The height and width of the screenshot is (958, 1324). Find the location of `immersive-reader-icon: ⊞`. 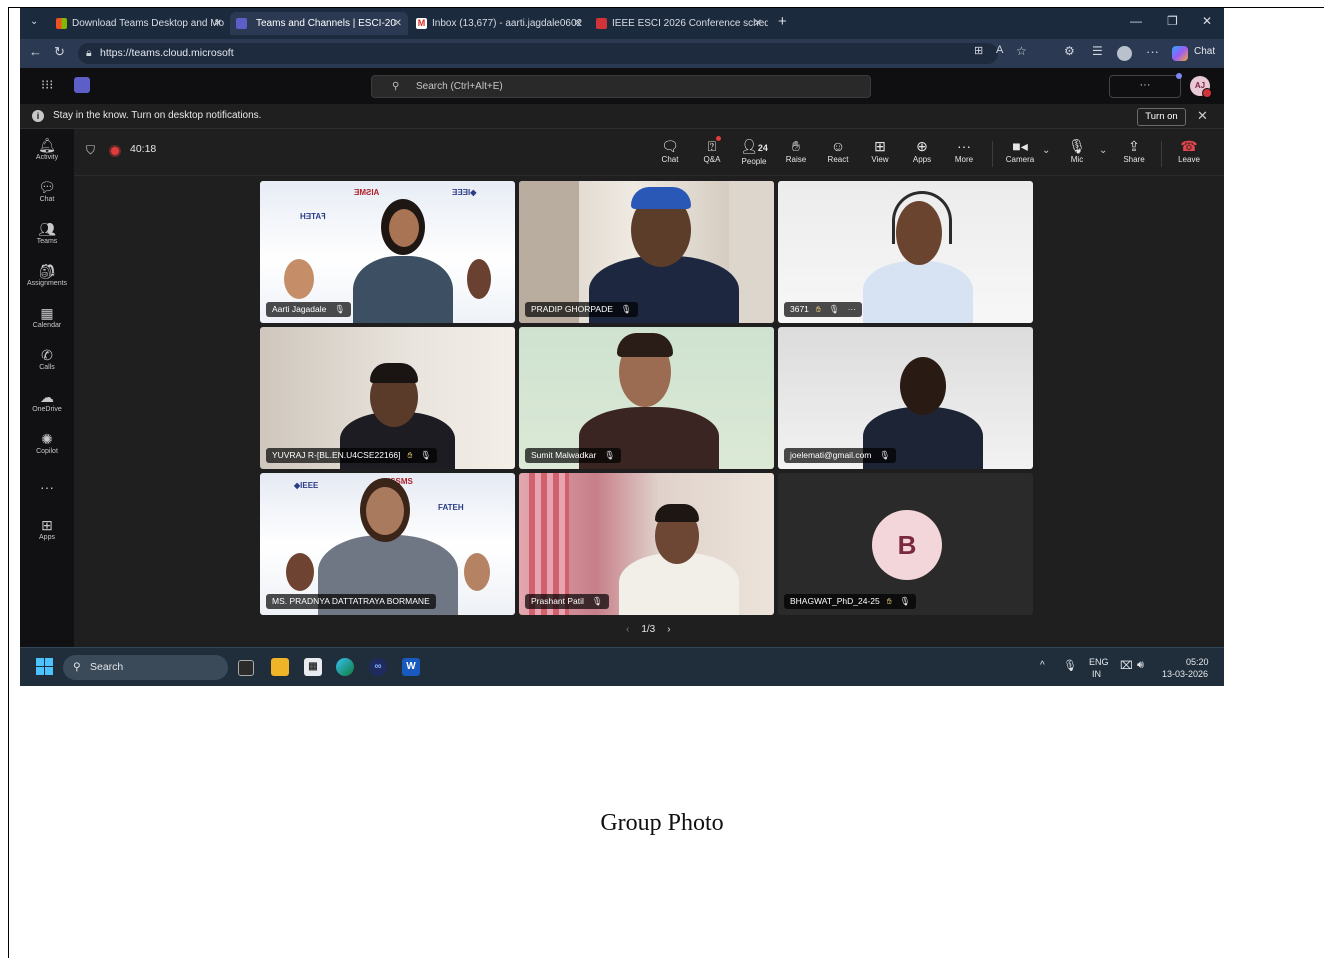

immersive-reader-icon: ⊞ is located at coordinates (978, 50).